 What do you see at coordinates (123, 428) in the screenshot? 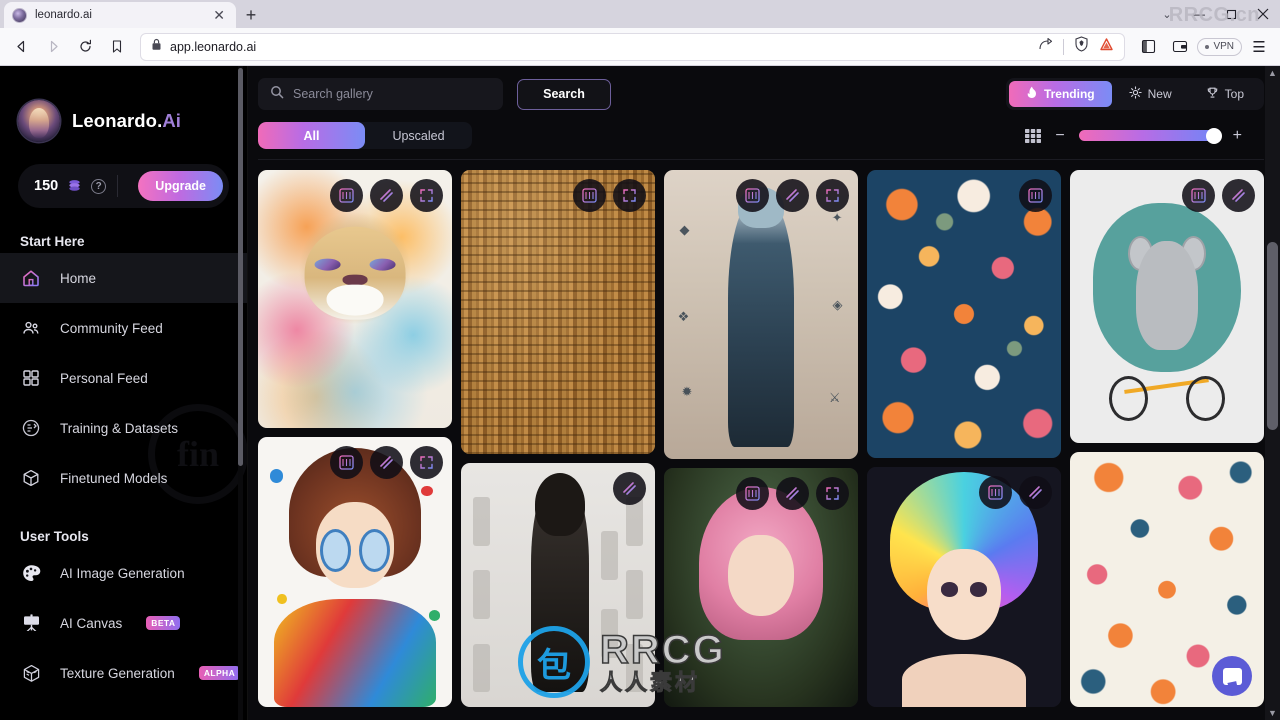
I see `sidebar-item-training-datasets: Training & Datasets` at bounding box center [123, 428].